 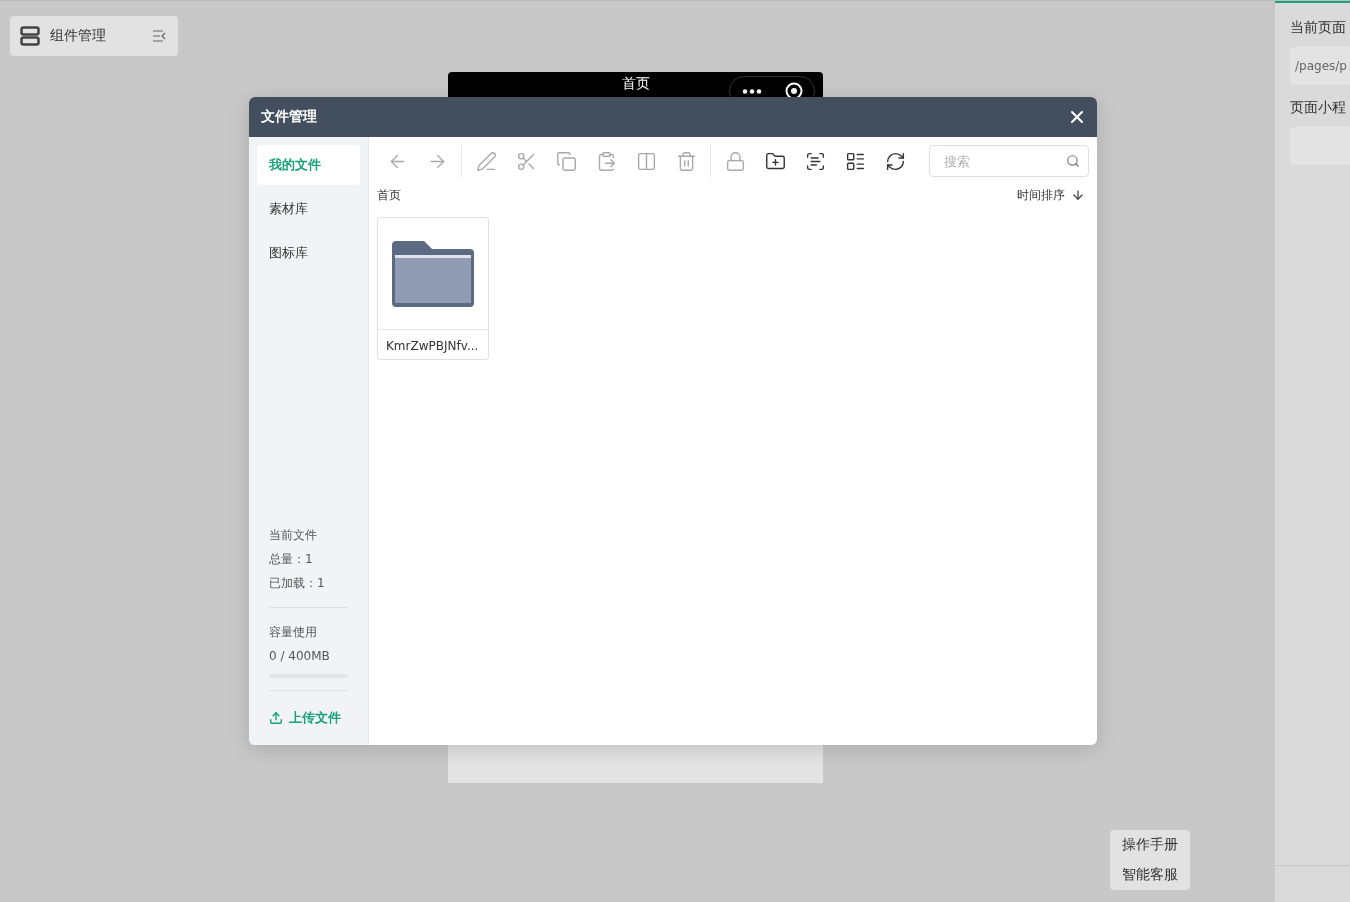 What do you see at coordinates (1009, 161) in the screenshot?
I see `search-field: 搜索` at bounding box center [1009, 161].